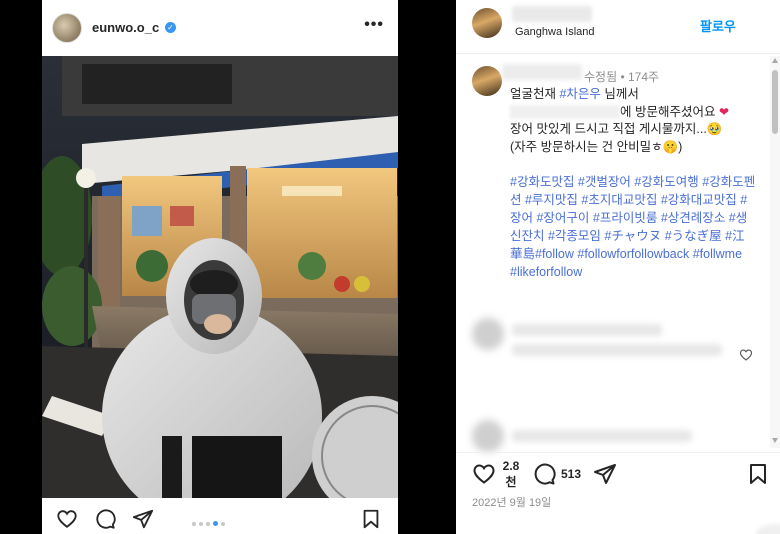  I want to click on scroll-down-arrow-icon, so click(775, 440).